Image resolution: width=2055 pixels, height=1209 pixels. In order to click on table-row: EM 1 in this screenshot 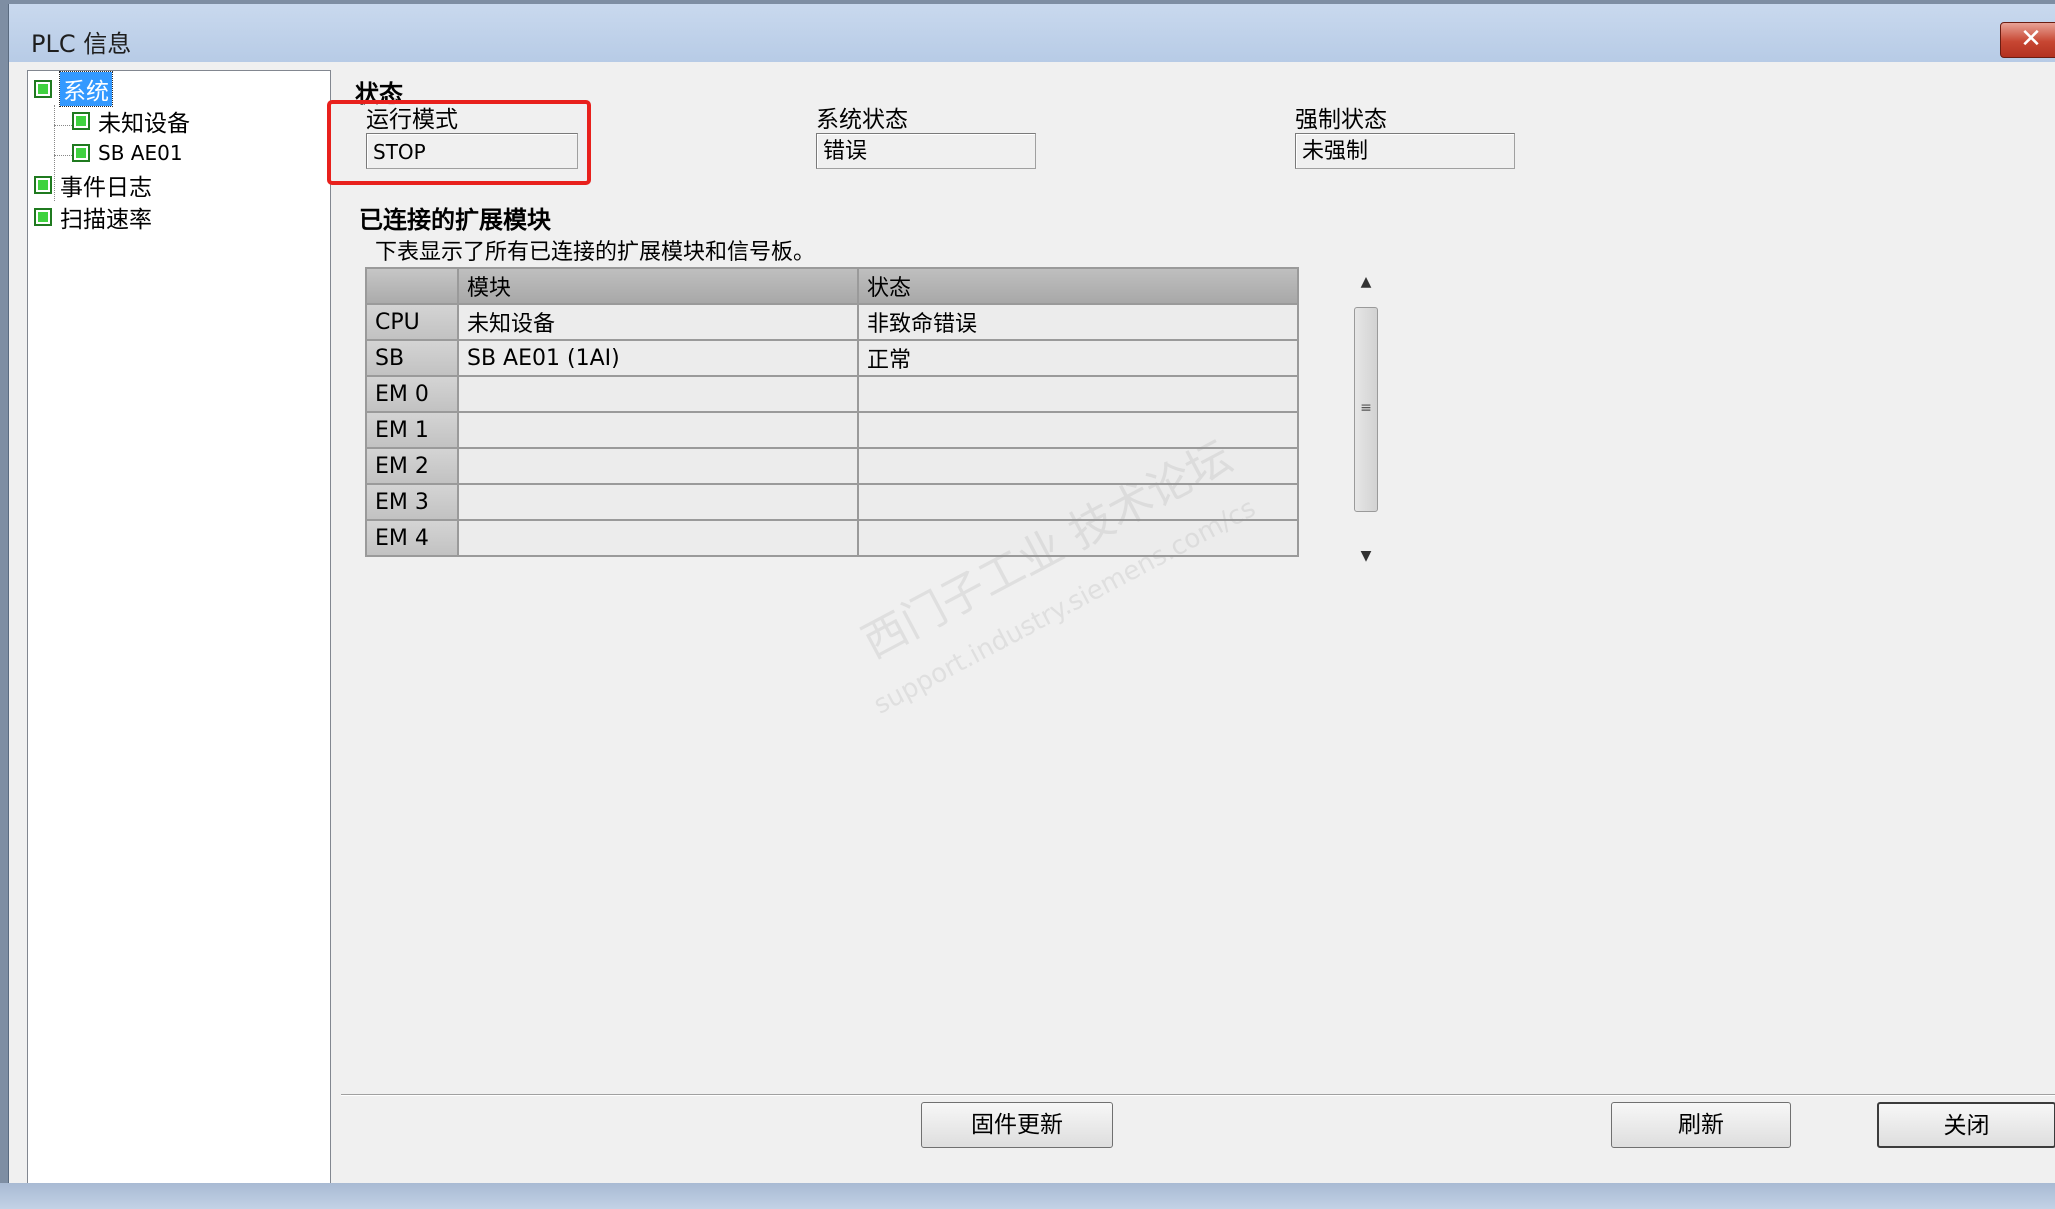, I will do `click(832, 430)`.